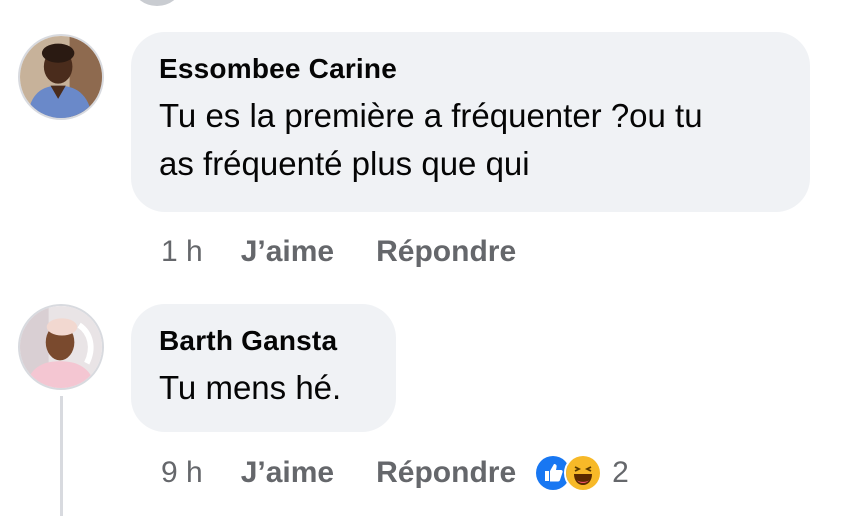 The width and height of the screenshot is (864, 516). Describe the element at coordinates (61, 456) in the screenshot. I see `reply-thread-line` at that location.